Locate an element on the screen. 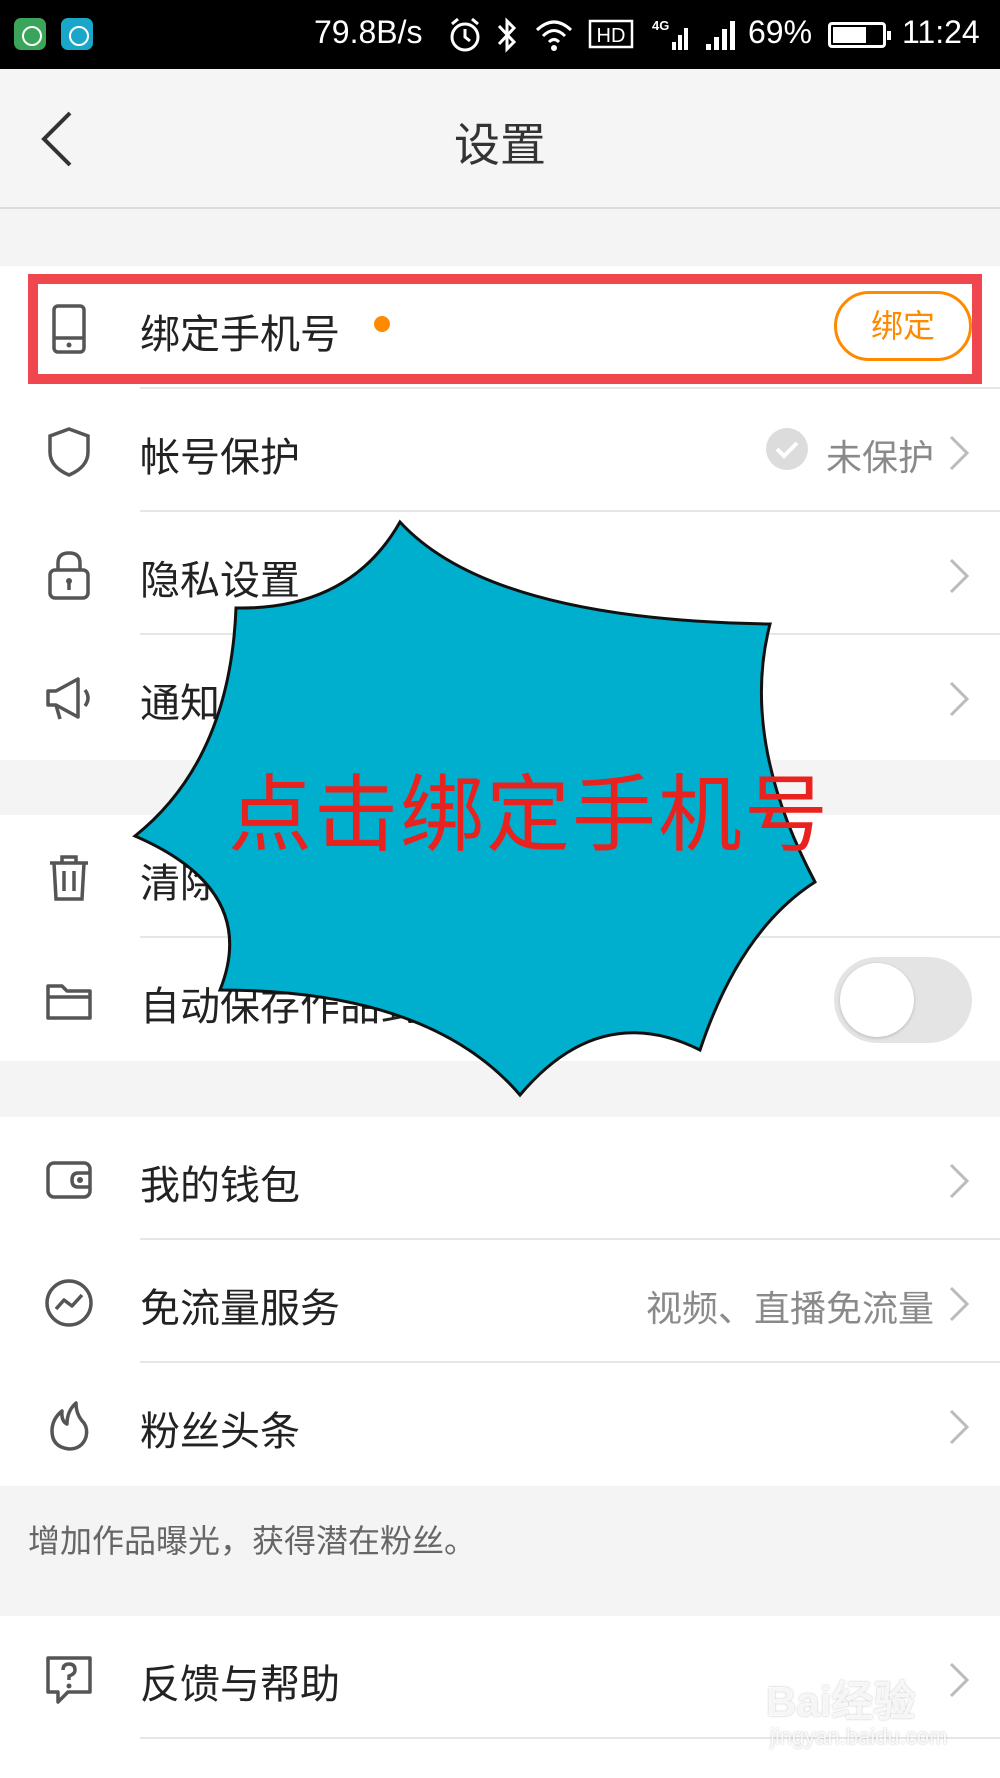 Image resolution: width=1000 pixels, height=1778 pixels. alarm-icon is located at coordinates (465, 34).